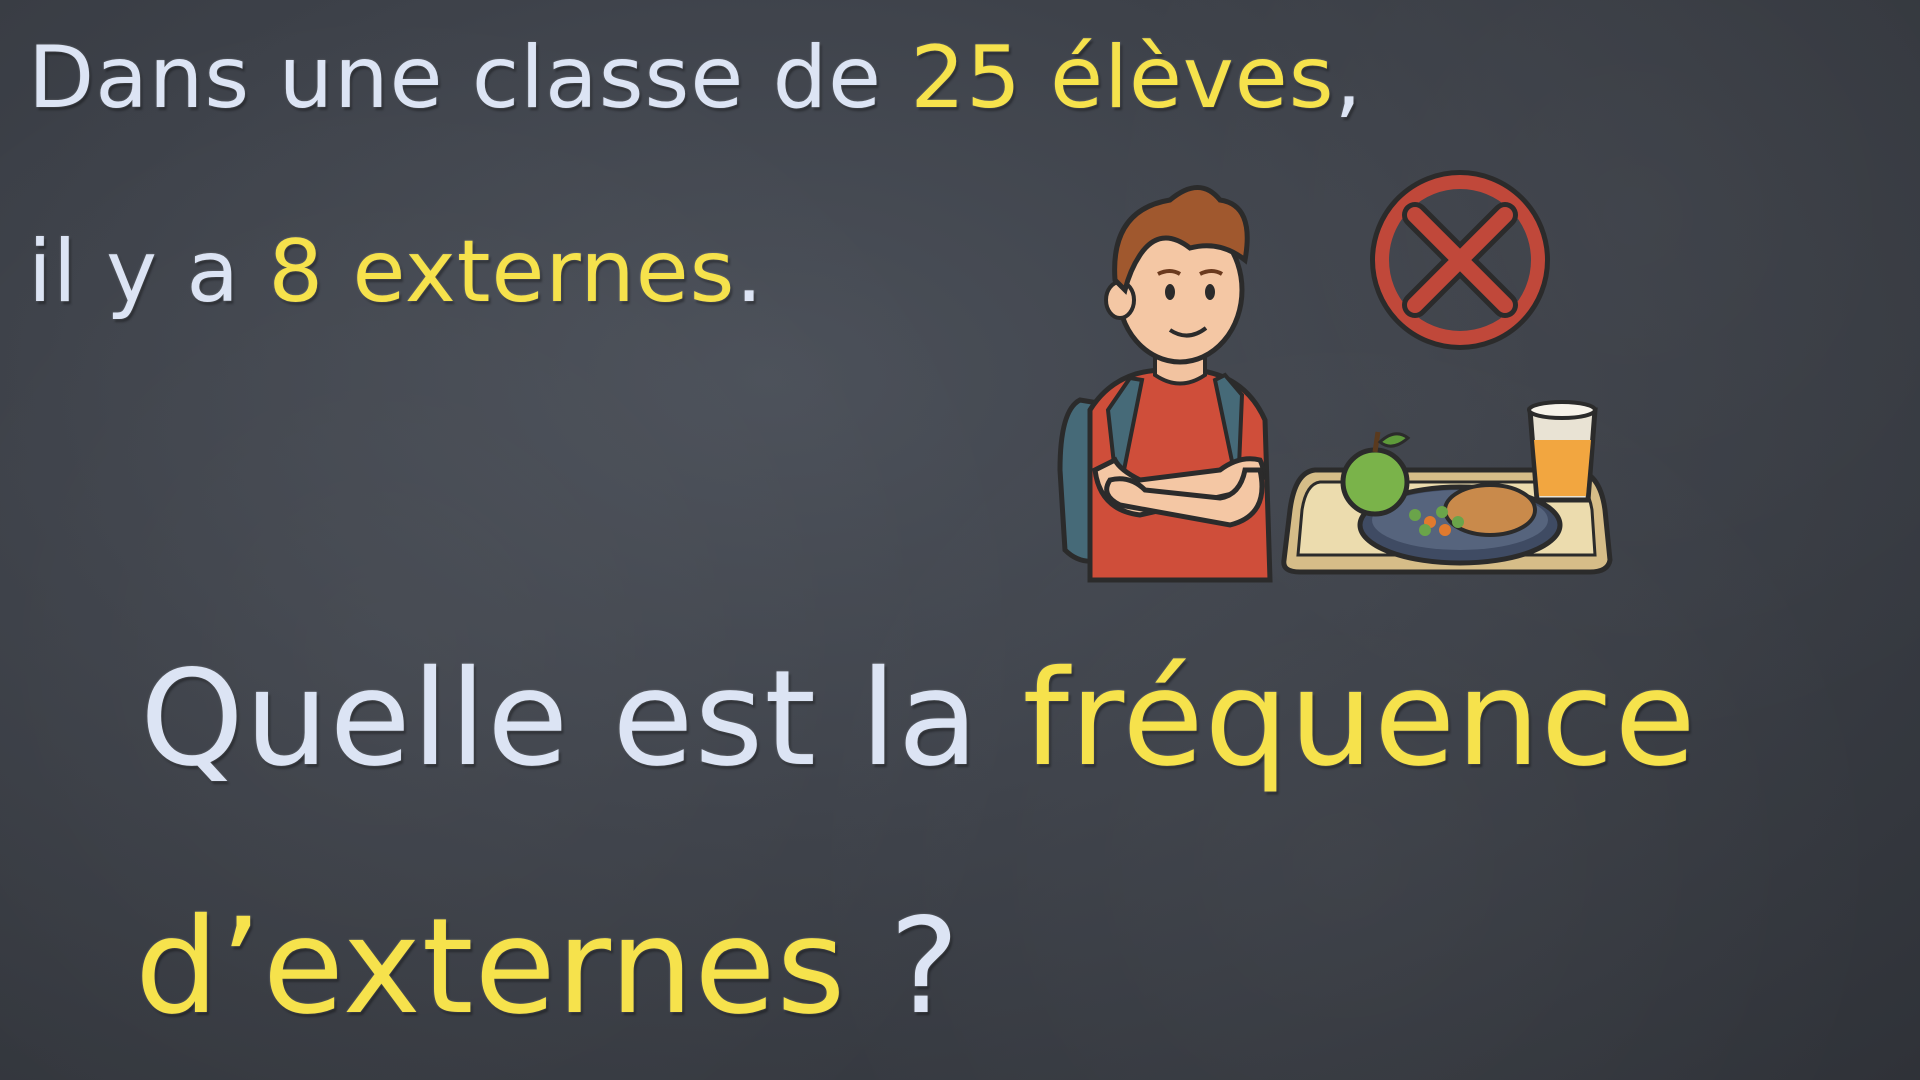  Describe the element at coordinates (1562, 451) in the screenshot. I see `juice-glass-icon` at that location.